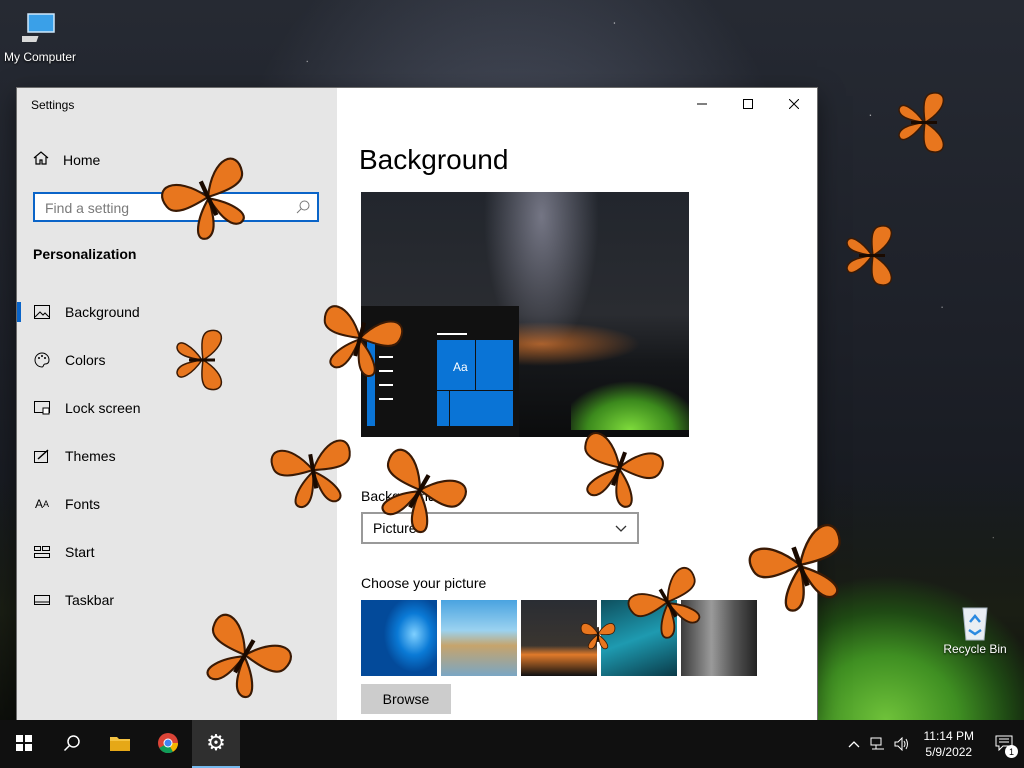 This screenshot has width=1024, height=768. I want to click on fonts-icon: AA, so click(42, 504).